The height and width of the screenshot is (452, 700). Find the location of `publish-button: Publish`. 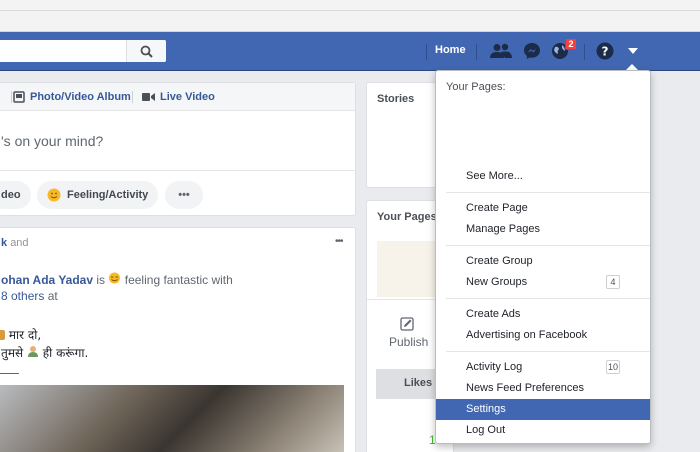

publish-button: Publish is located at coordinates (408, 342).